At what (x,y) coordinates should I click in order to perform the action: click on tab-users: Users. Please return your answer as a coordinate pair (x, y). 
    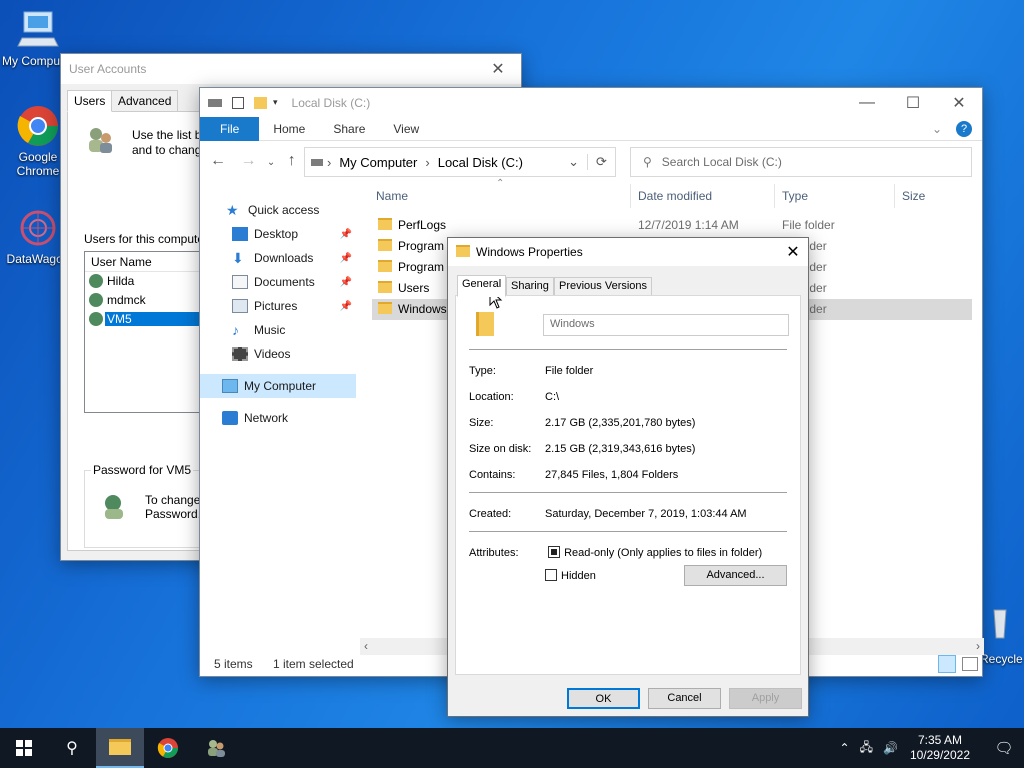
    Looking at the image, I should click on (90, 101).